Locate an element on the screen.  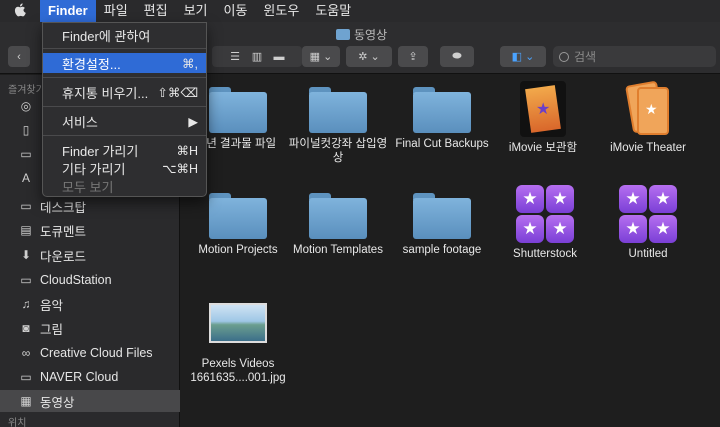
file-item: Motion Projects is located at coordinates (238, 225).